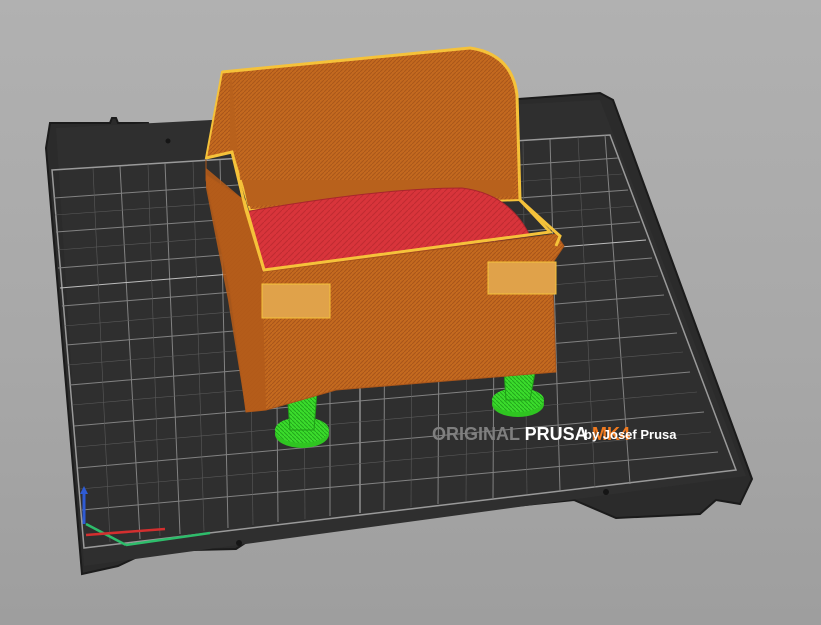 The height and width of the screenshot is (625, 821). Describe the element at coordinates (522, 278) in the screenshot. I see `support-interface-right` at that location.